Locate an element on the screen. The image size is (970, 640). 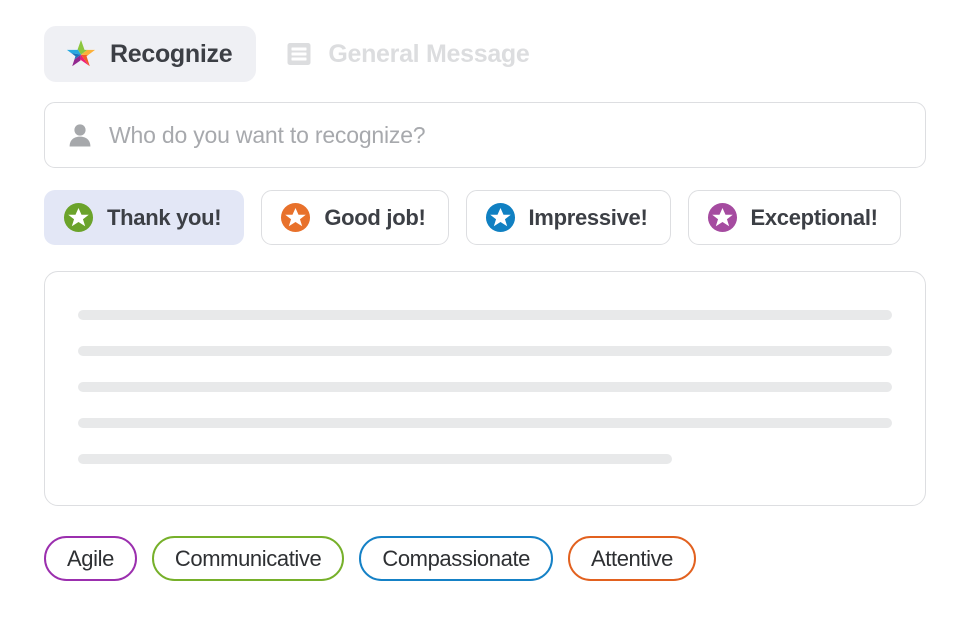
multicolor-star-icon is located at coordinates (81, 54).